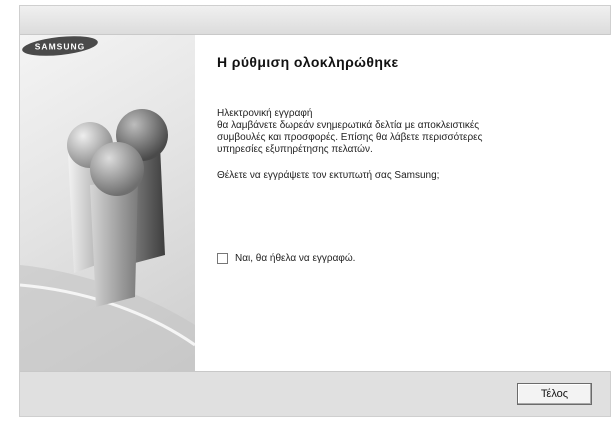 This screenshot has width=616, height=423. I want to click on button-bar: Τέλος, so click(315, 393).